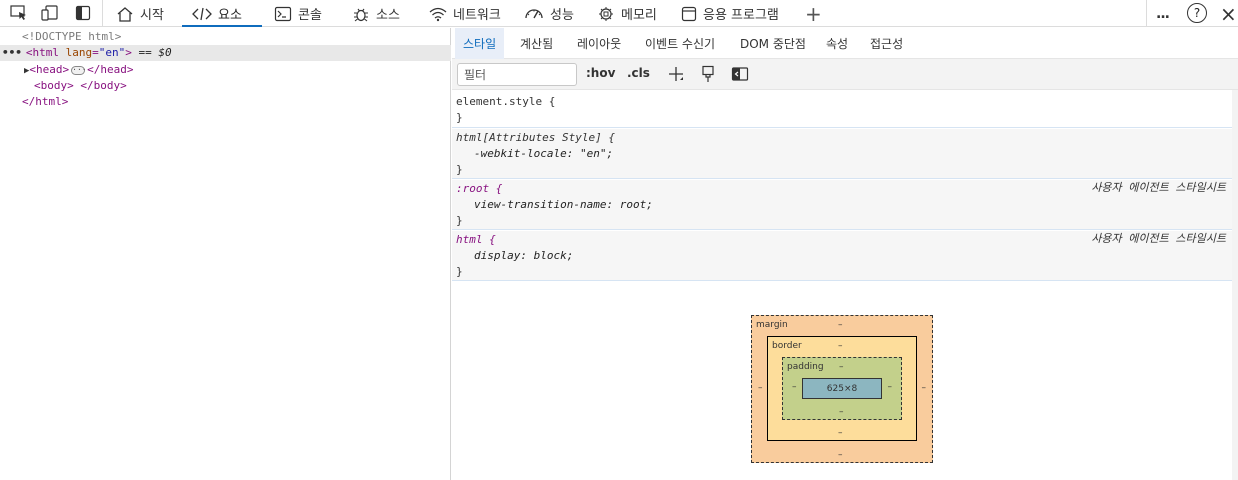 The width and height of the screenshot is (1238, 480). What do you see at coordinates (225, 102) in the screenshot?
I see `dom-node-html-close: </html>` at bounding box center [225, 102].